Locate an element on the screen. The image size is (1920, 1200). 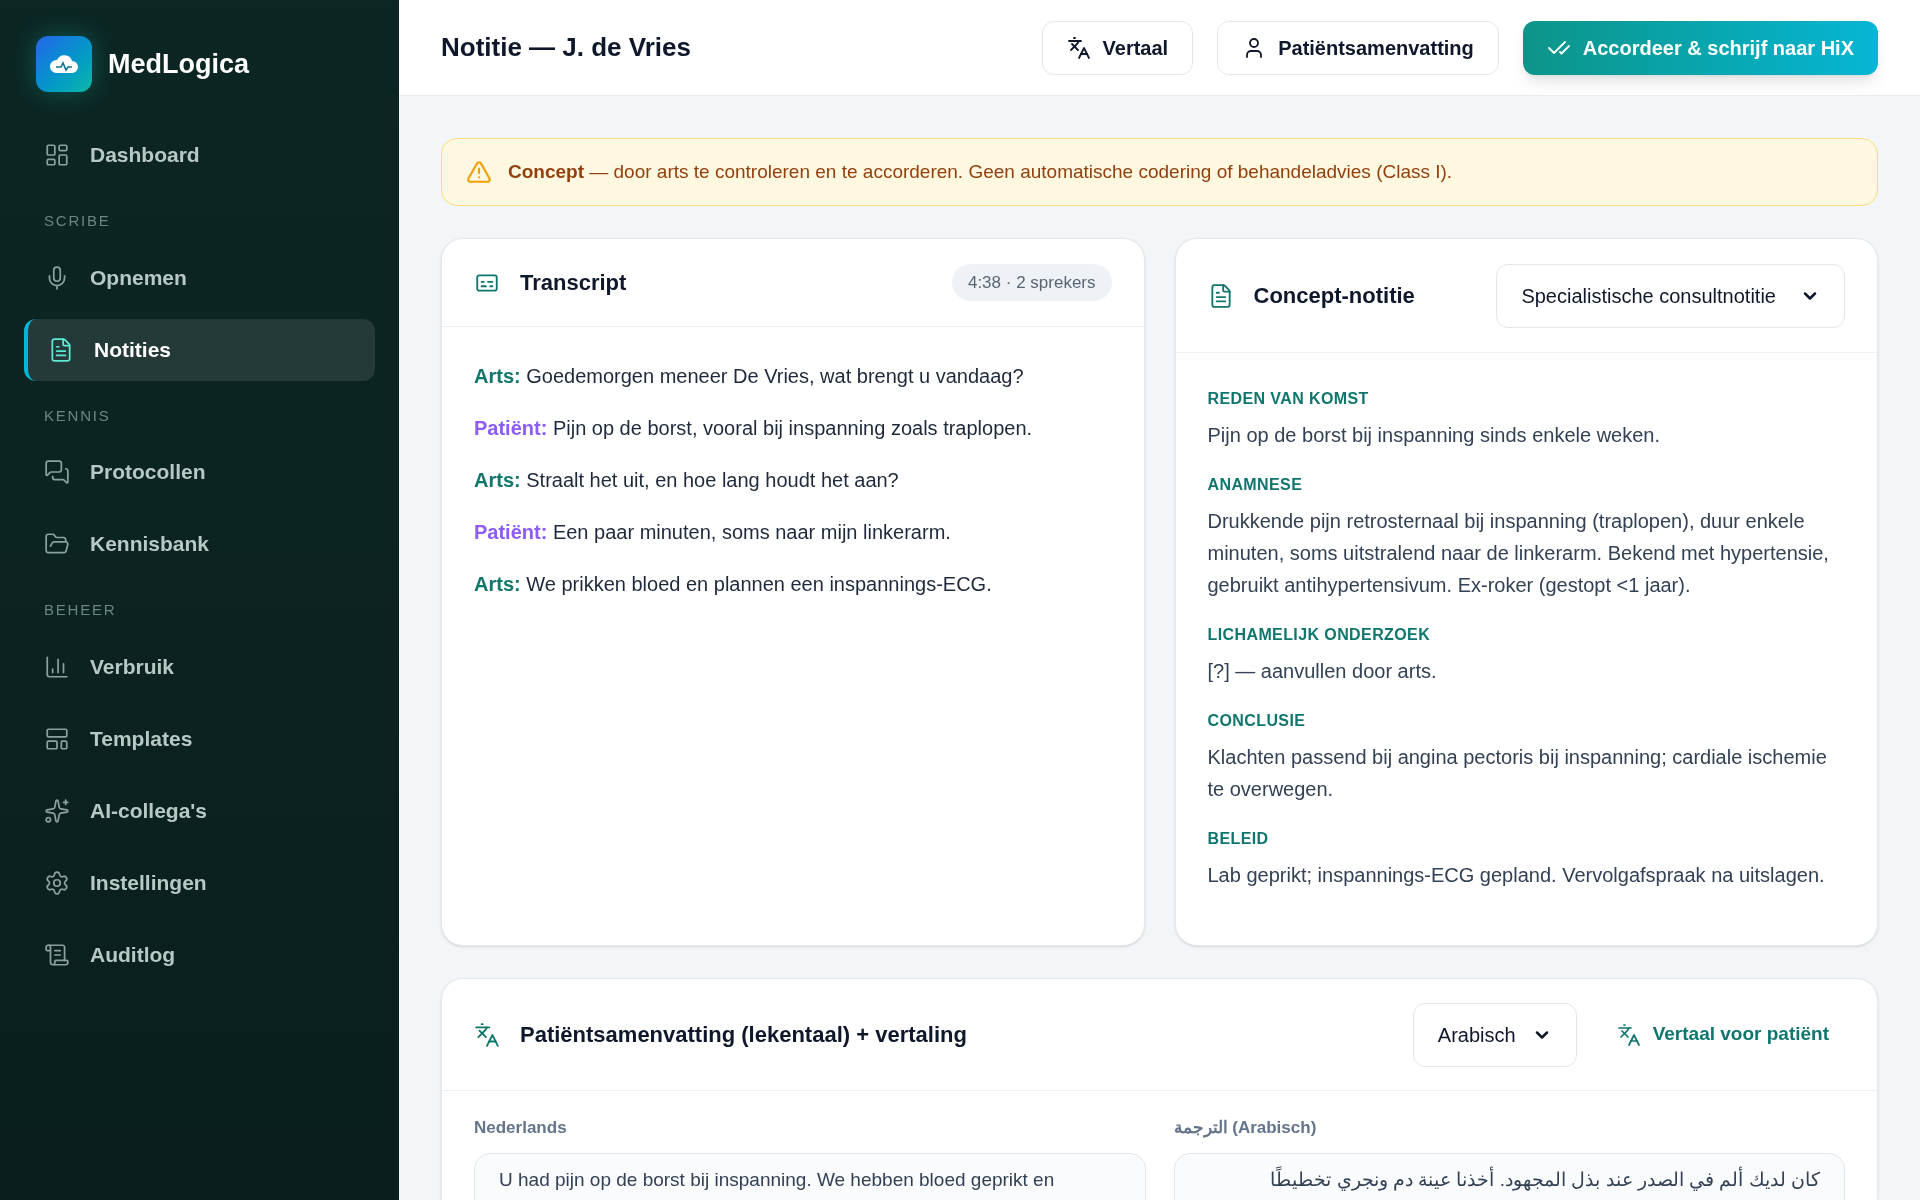
folder-icon is located at coordinates (57, 544).